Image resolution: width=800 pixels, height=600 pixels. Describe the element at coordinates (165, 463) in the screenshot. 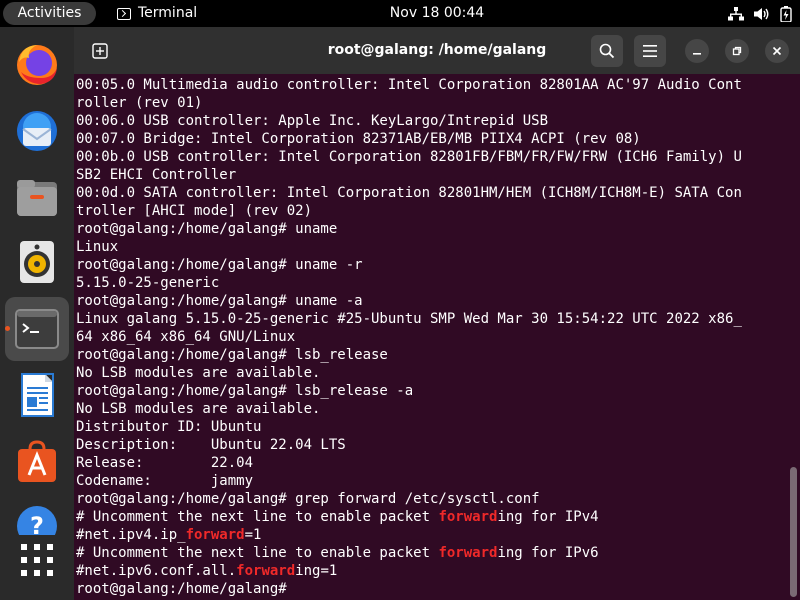

I see `terminal-text: Release: 22.04` at that location.